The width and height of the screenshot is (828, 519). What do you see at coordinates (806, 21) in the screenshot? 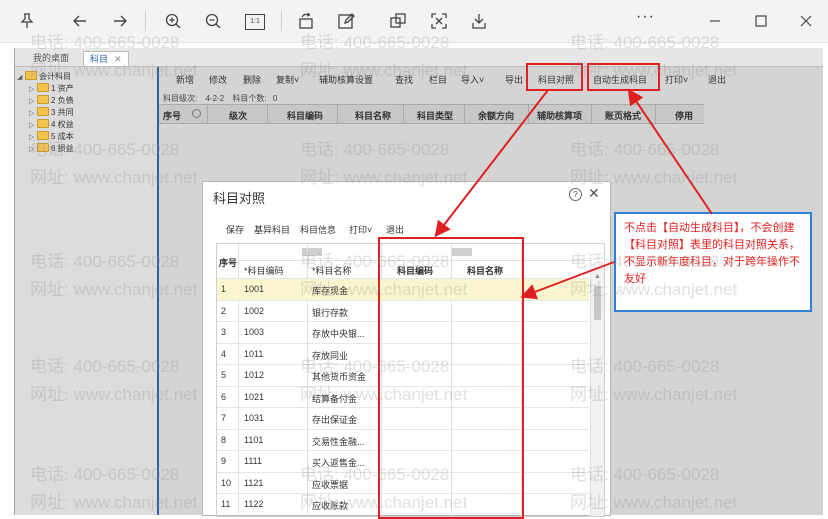
I see `close-icon` at bounding box center [806, 21].